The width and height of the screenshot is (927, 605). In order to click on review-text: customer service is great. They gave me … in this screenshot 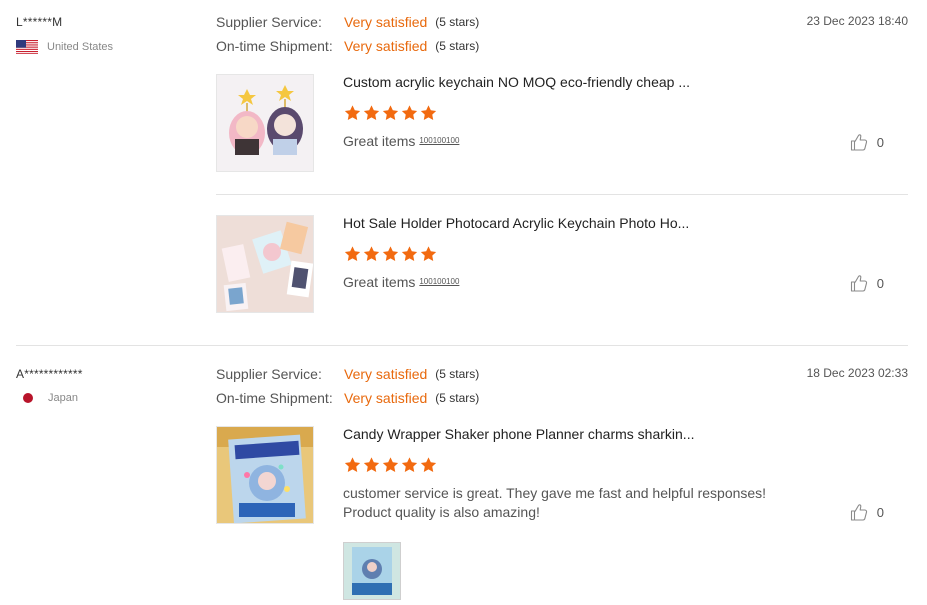, I will do `click(563, 503)`.